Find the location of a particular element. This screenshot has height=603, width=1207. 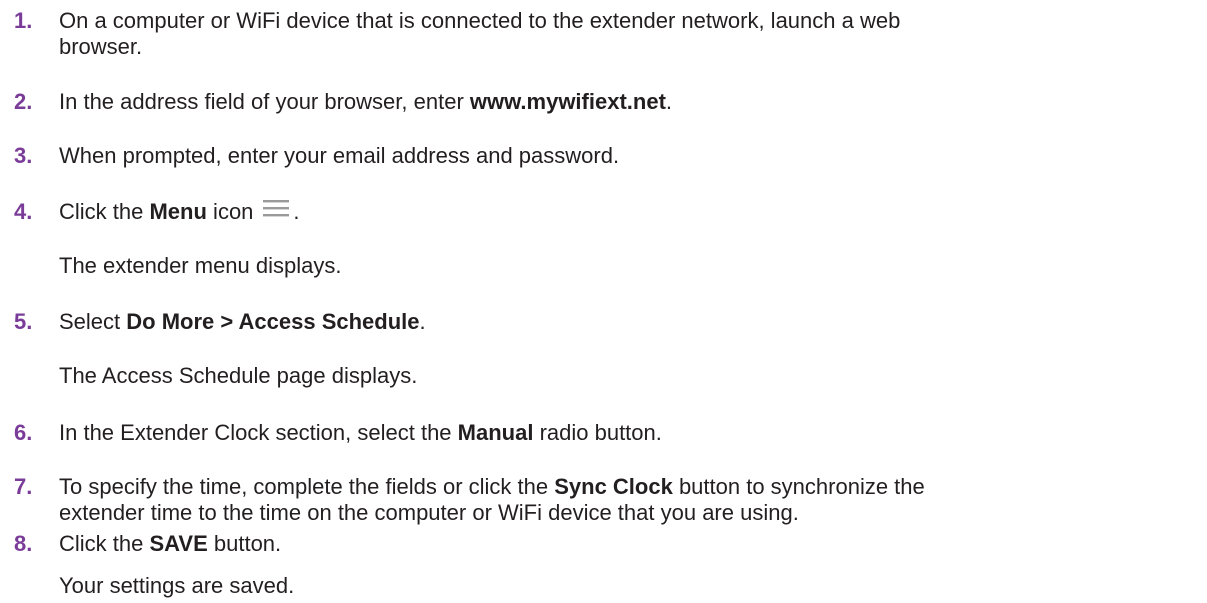

step-text-part: Select is located at coordinates (93, 321).